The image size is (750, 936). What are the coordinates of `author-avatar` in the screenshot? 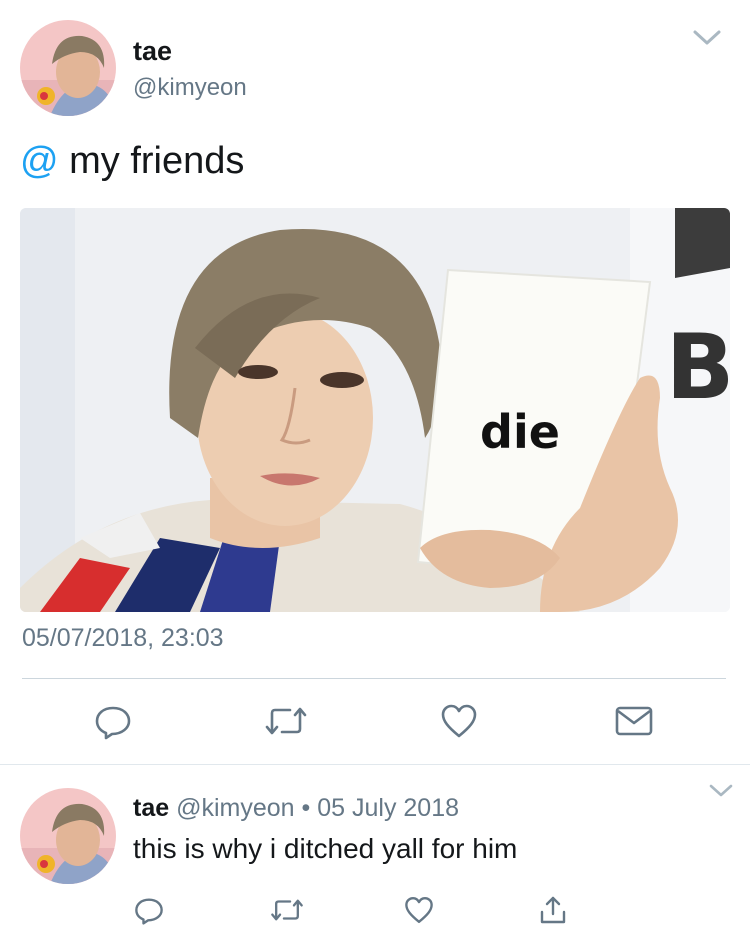 It's located at (68, 68).